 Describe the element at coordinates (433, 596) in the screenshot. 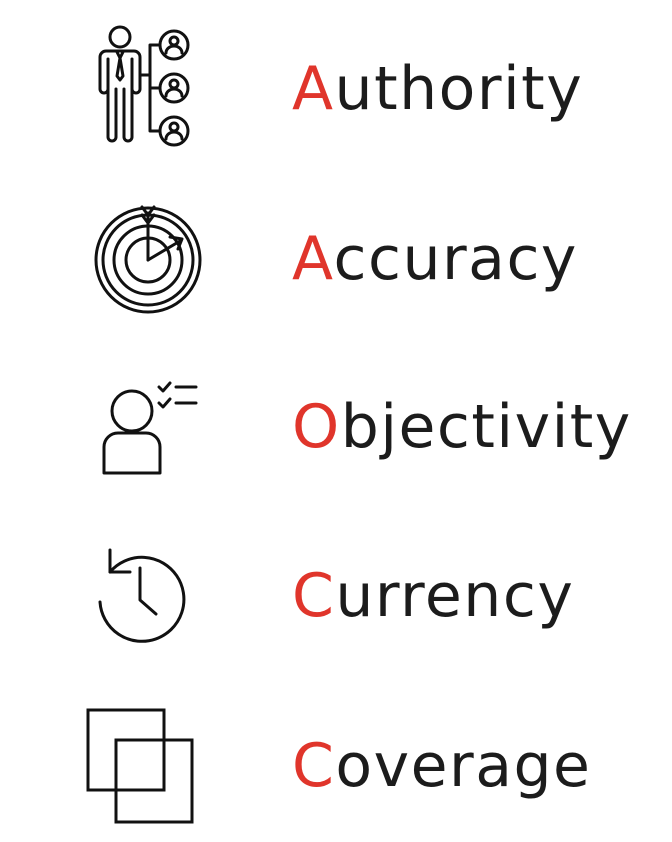

I see `criterion-label: Currency` at that location.